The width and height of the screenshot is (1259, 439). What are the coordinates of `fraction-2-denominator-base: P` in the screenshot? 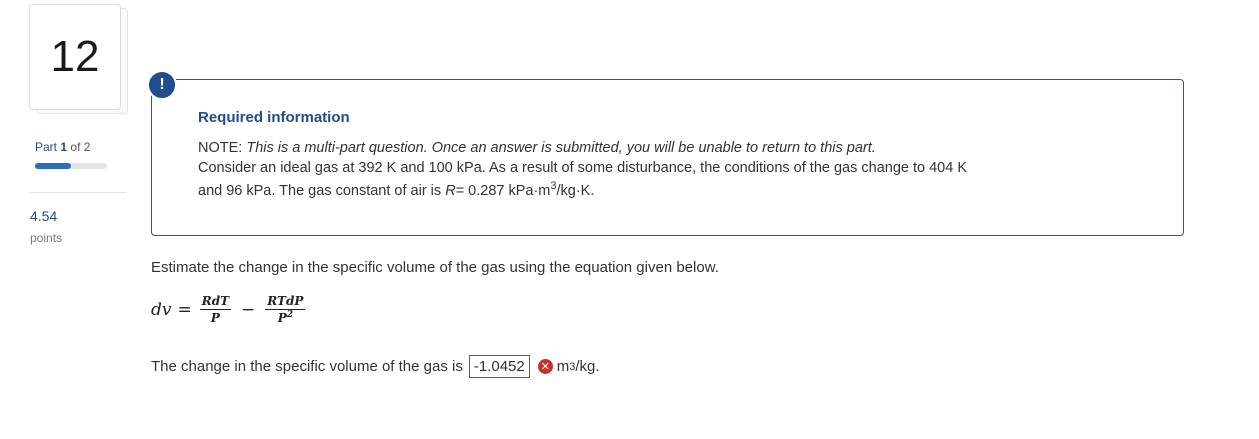 It's located at (282, 318).